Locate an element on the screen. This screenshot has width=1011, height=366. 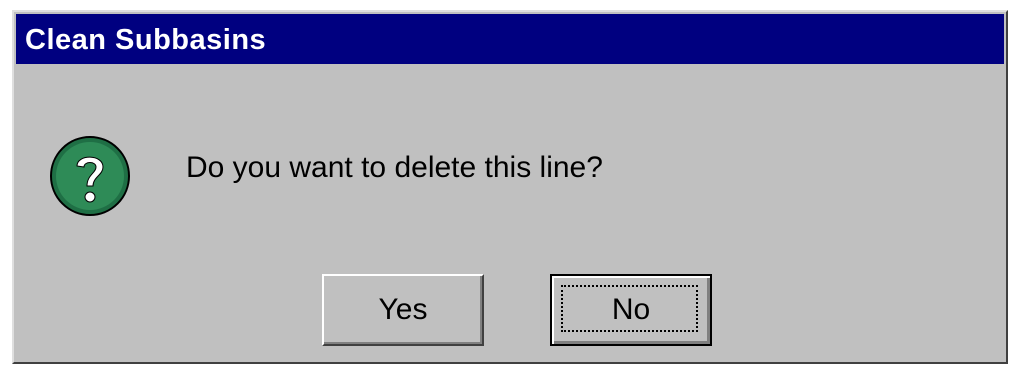
question-mark-icon is located at coordinates (90, 176).